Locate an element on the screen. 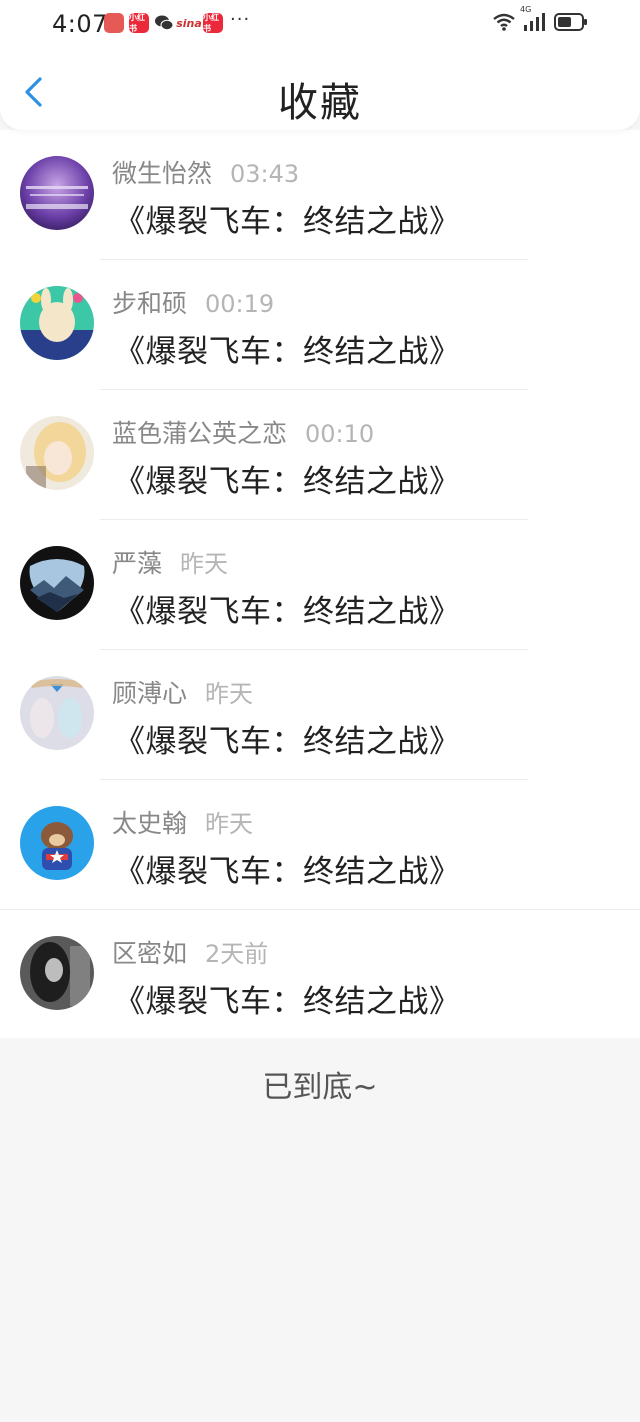 This screenshot has height=1422, width=640. item-meta: 步和硕 00:19 is located at coordinates (193, 301).